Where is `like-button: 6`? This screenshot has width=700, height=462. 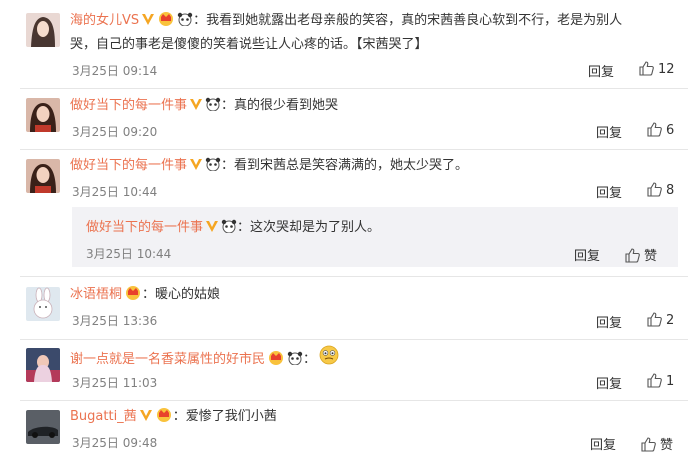 like-button: 6 is located at coordinates (660, 130).